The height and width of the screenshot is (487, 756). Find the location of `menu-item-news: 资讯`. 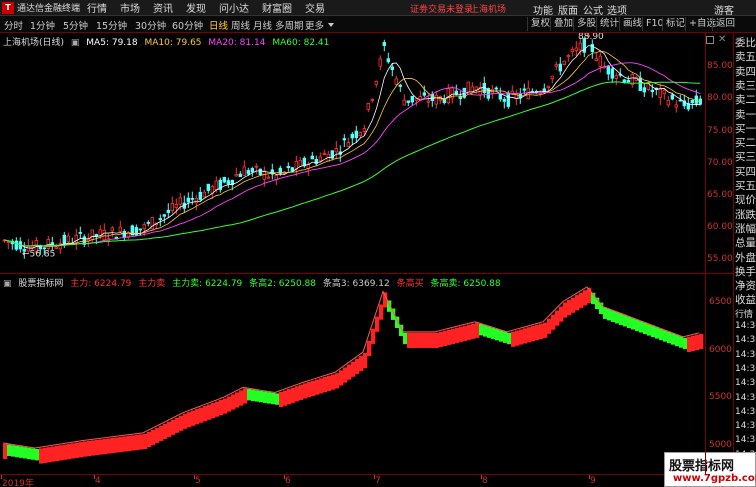

menu-item-news: 资讯 is located at coordinates (163, 7).